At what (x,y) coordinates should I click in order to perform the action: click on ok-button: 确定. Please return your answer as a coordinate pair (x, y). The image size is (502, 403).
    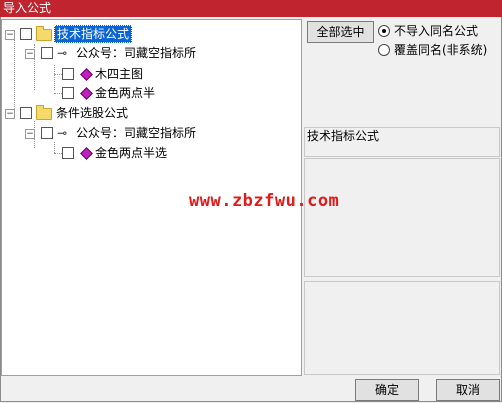
    Looking at the image, I should click on (387, 390).